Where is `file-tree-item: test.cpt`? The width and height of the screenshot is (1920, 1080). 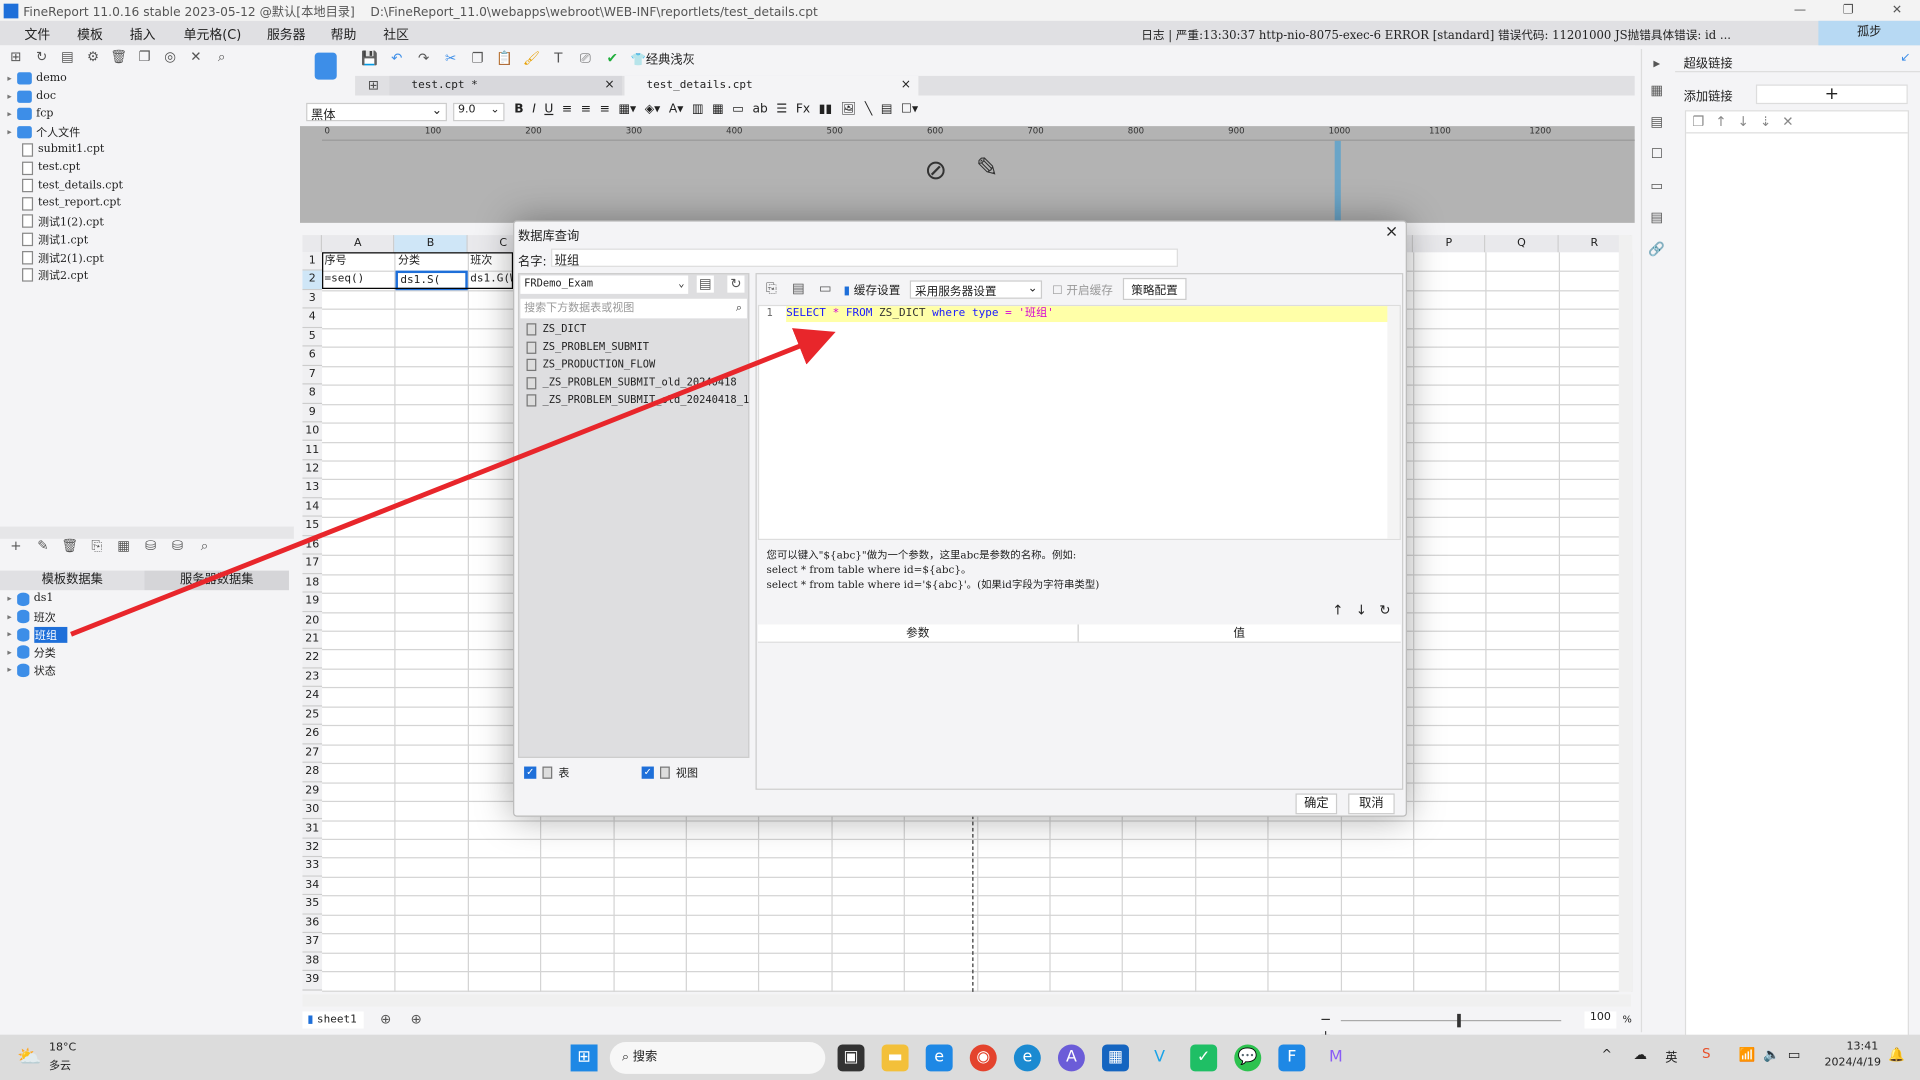 file-tree-item: test.cpt is located at coordinates (51, 167).